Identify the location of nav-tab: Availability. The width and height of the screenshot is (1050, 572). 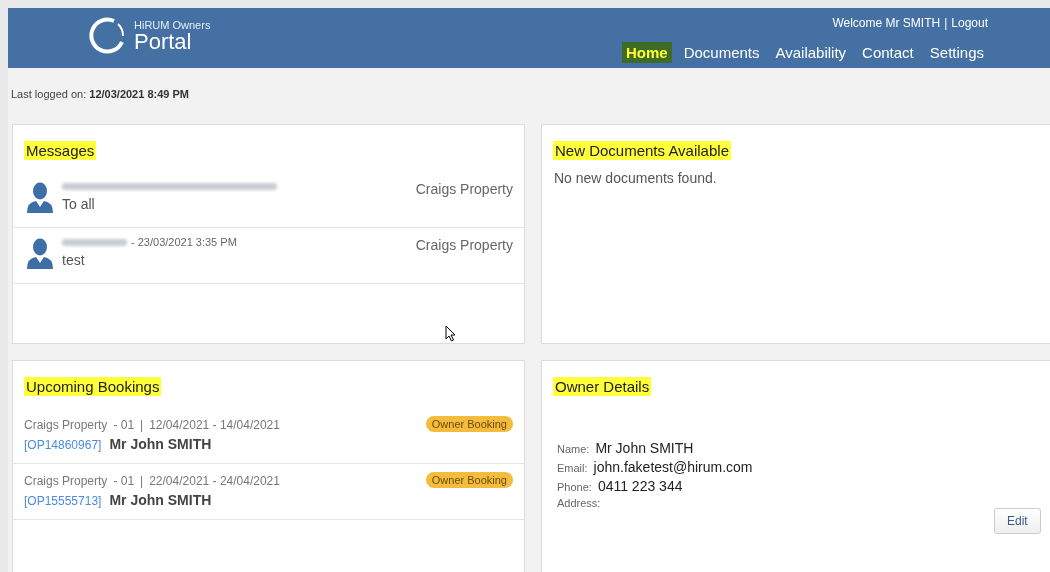
(811, 52).